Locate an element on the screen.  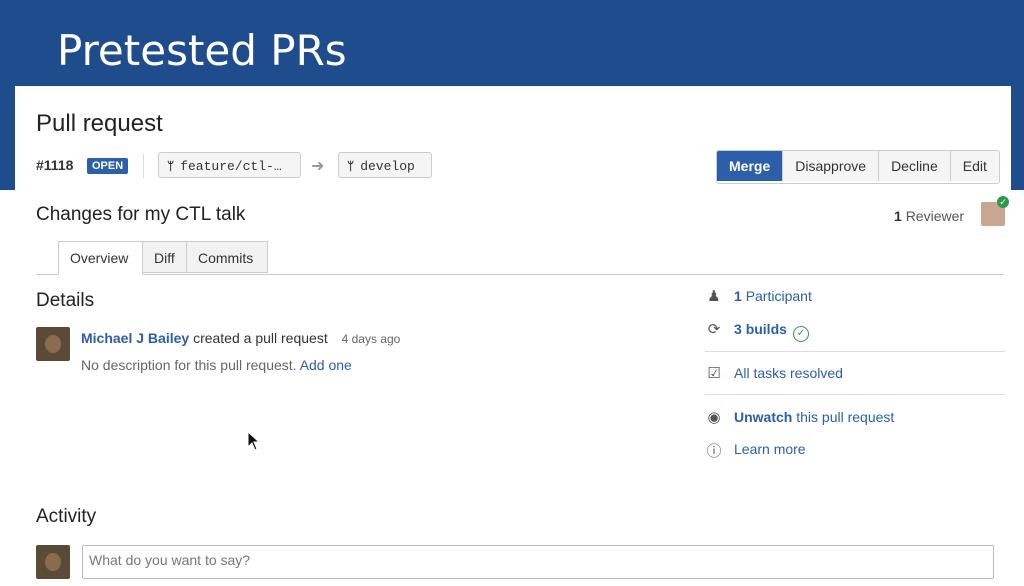
slide-title: Pretested PRs is located at coordinates (202, 50).